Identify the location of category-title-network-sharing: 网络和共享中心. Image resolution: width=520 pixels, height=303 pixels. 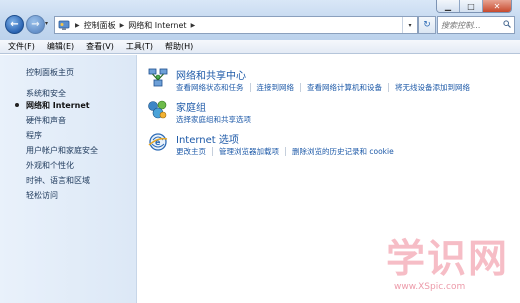
(211, 74).